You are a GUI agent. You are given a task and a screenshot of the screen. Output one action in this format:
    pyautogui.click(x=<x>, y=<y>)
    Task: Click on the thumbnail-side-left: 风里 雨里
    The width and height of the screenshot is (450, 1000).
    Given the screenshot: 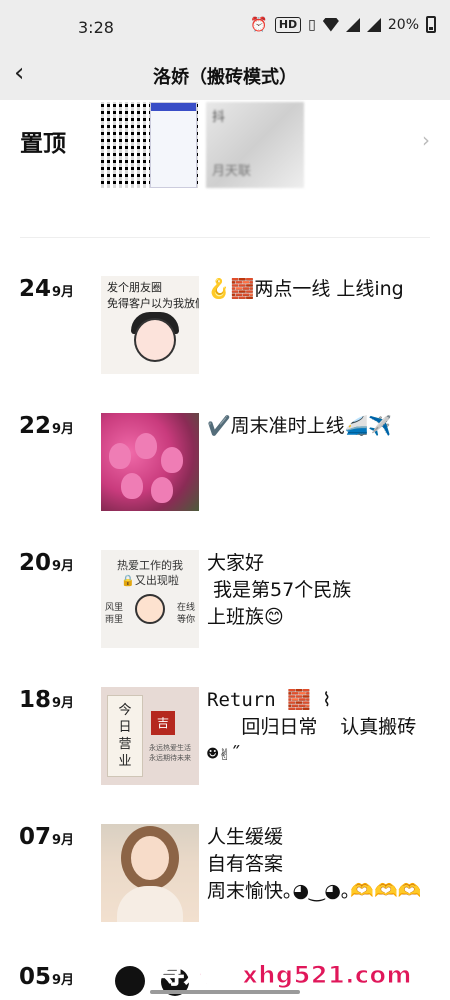 What is the action you would take?
    pyautogui.click(x=114, y=614)
    